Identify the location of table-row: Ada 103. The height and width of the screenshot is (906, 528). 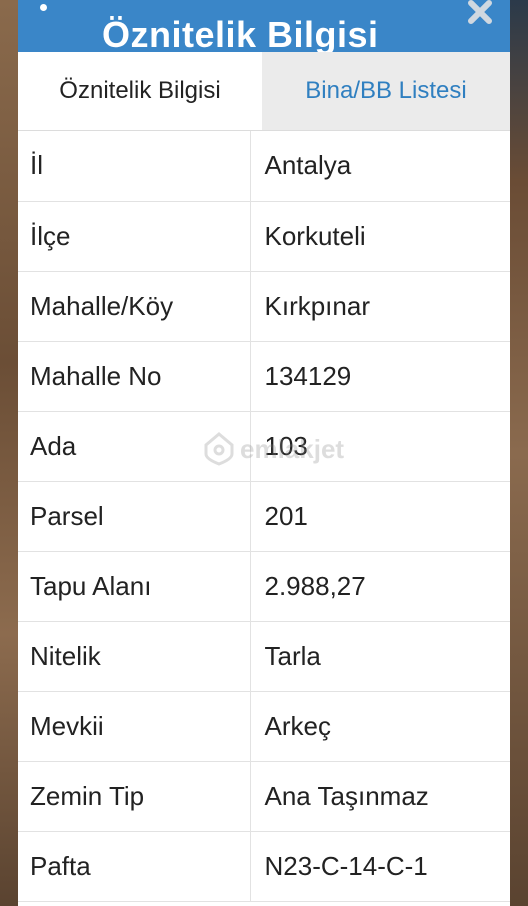
(264, 446).